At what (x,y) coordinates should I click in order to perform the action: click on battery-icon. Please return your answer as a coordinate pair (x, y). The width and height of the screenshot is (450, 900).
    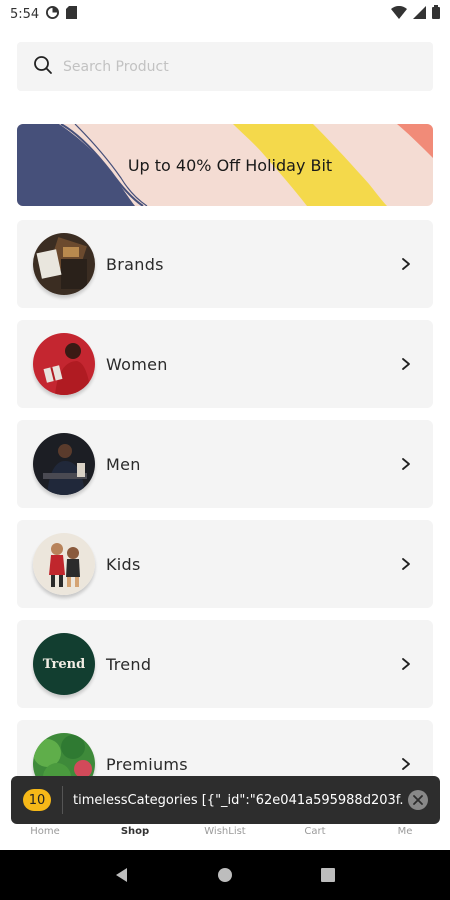
    Looking at the image, I should click on (436, 14).